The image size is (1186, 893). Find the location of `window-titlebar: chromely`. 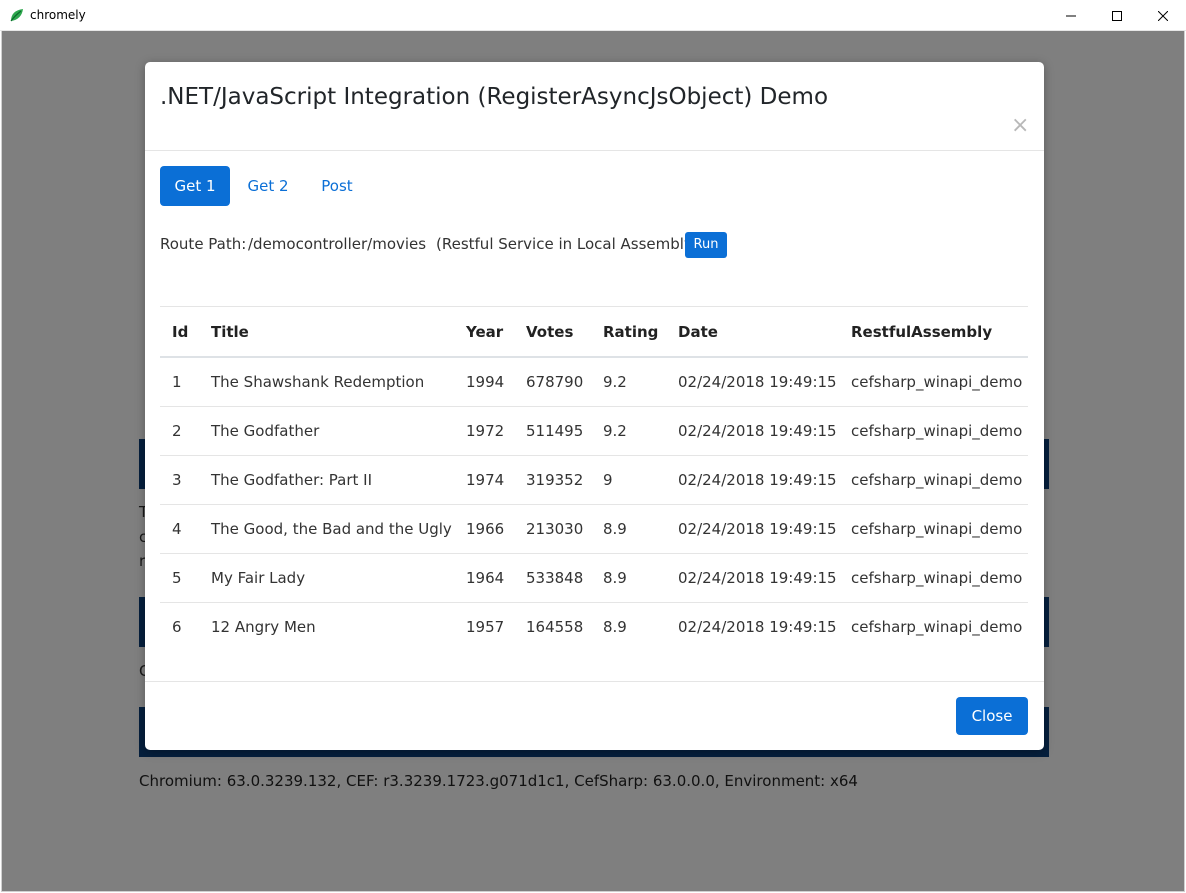

window-titlebar: chromely is located at coordinates (593, 15).